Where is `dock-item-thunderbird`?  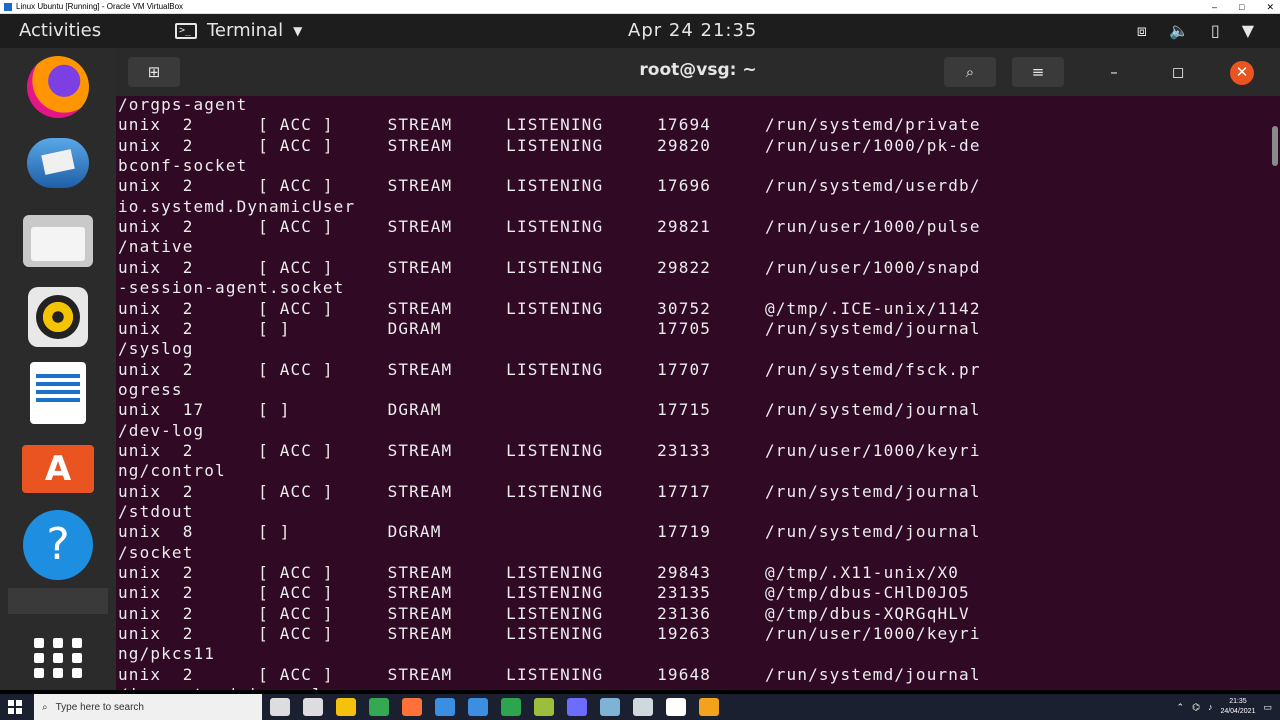 dock-item-thunderbird is located at coordinates (58, 163).